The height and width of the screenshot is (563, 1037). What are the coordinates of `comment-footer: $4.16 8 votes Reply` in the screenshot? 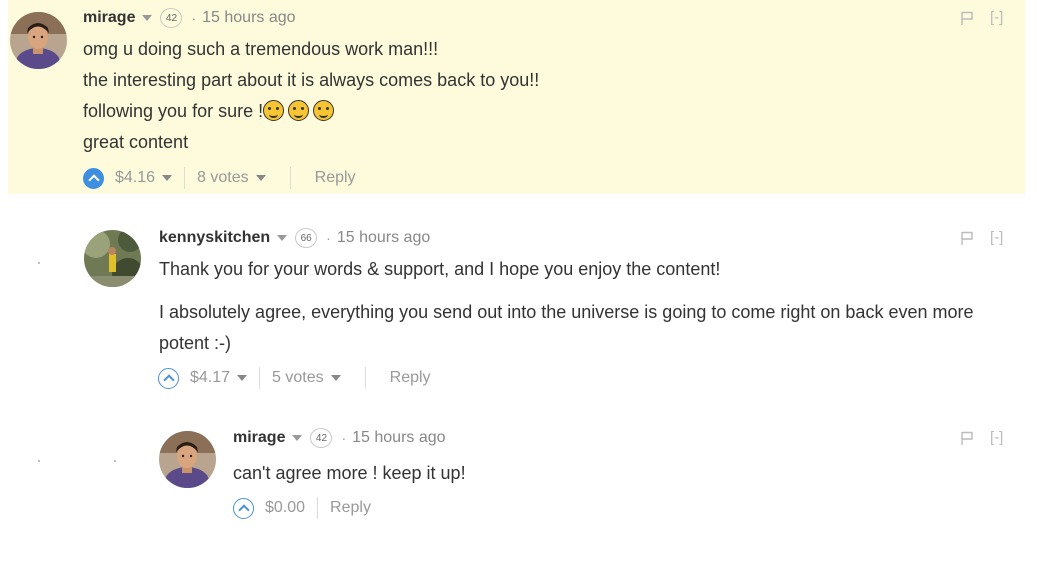 It's located at (219, 178).